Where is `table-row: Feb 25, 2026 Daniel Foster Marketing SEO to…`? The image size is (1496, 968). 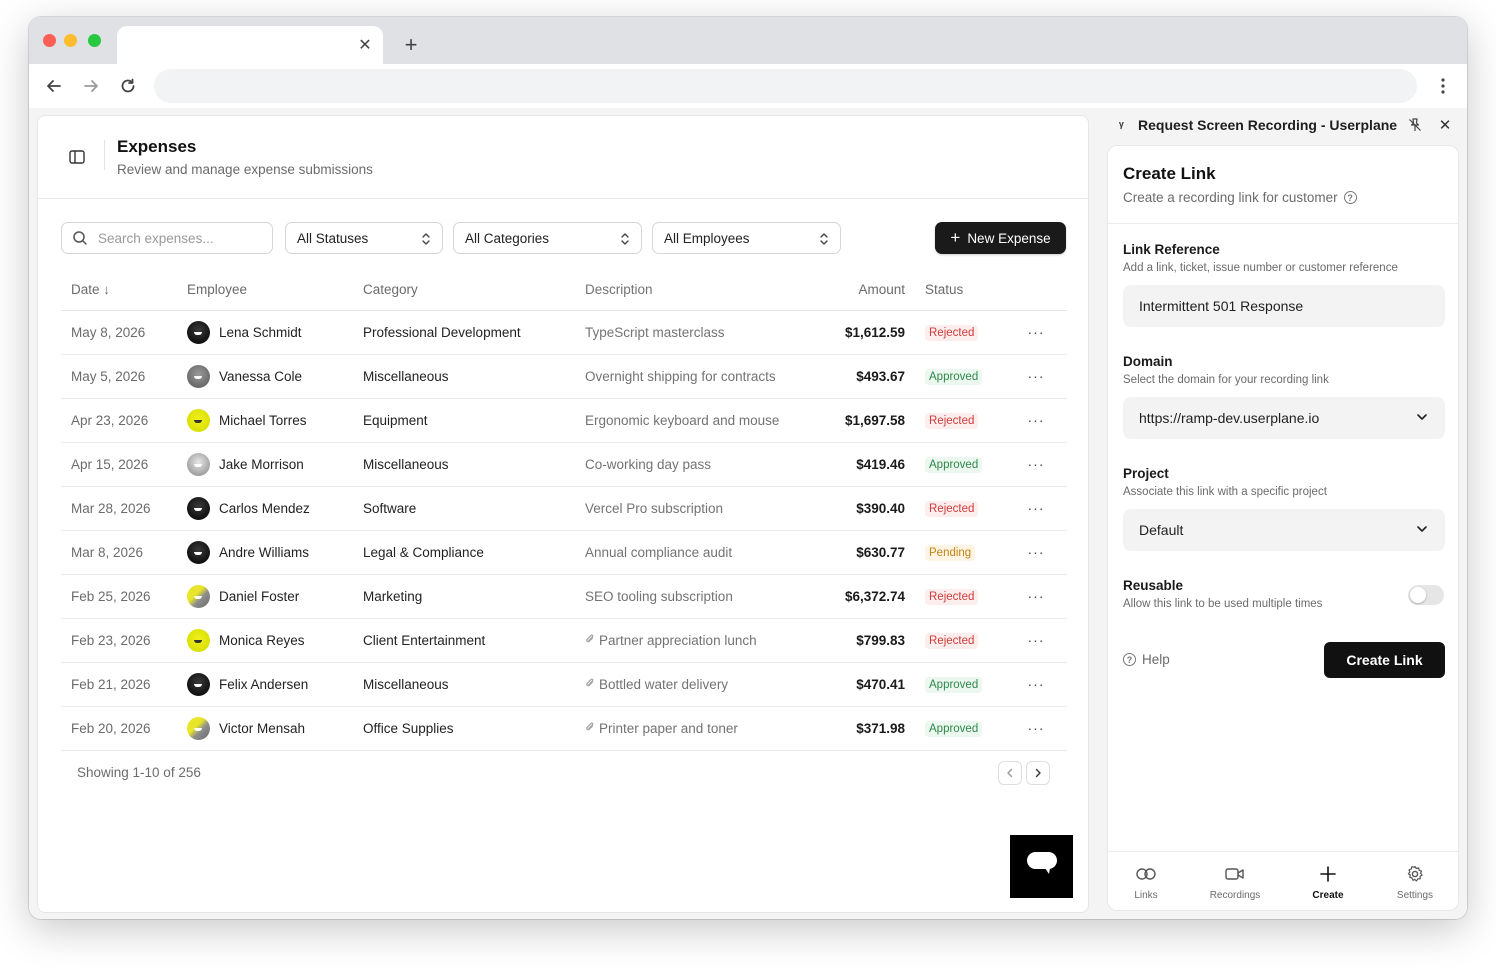 table-row: Feb 25, 2026 Daniel Foster Marketing SEO to… is located at coordinates (564, 596).